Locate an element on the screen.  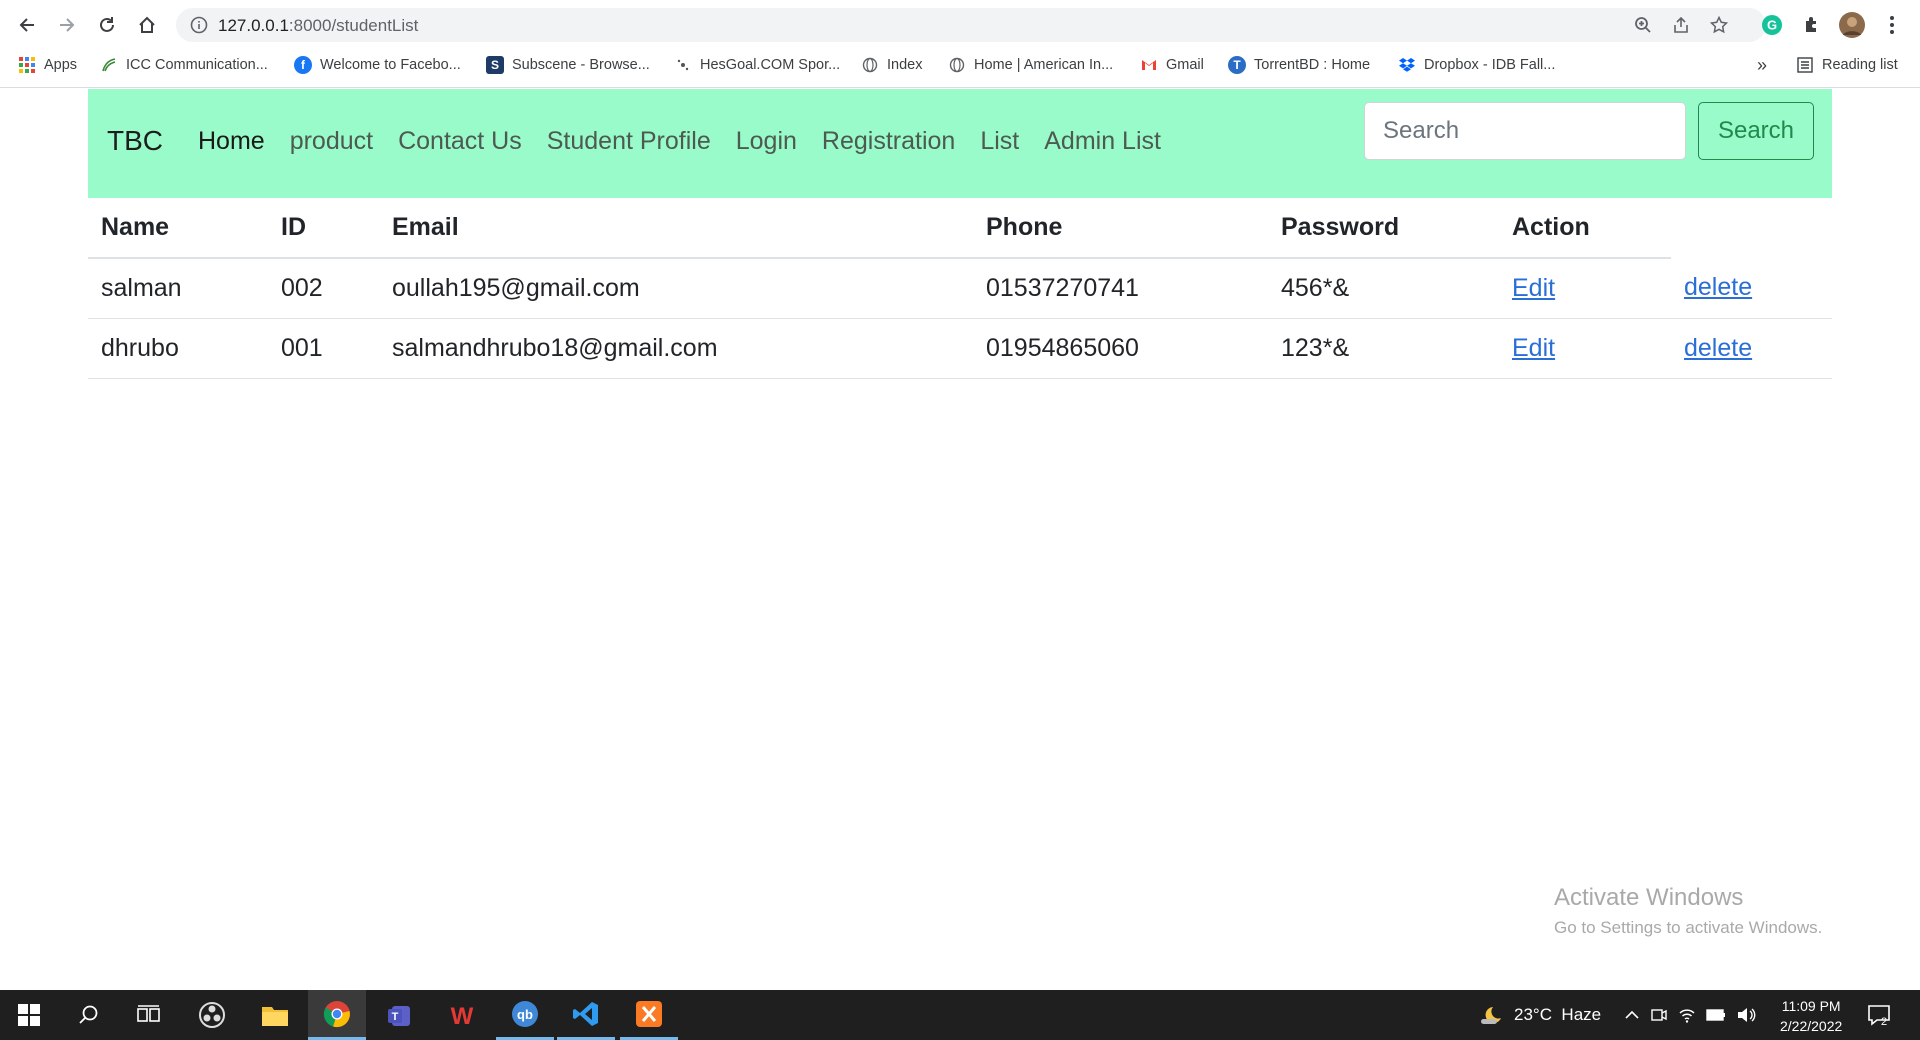
taskbar-app-wps: W is located at coordinates (462, 1015).